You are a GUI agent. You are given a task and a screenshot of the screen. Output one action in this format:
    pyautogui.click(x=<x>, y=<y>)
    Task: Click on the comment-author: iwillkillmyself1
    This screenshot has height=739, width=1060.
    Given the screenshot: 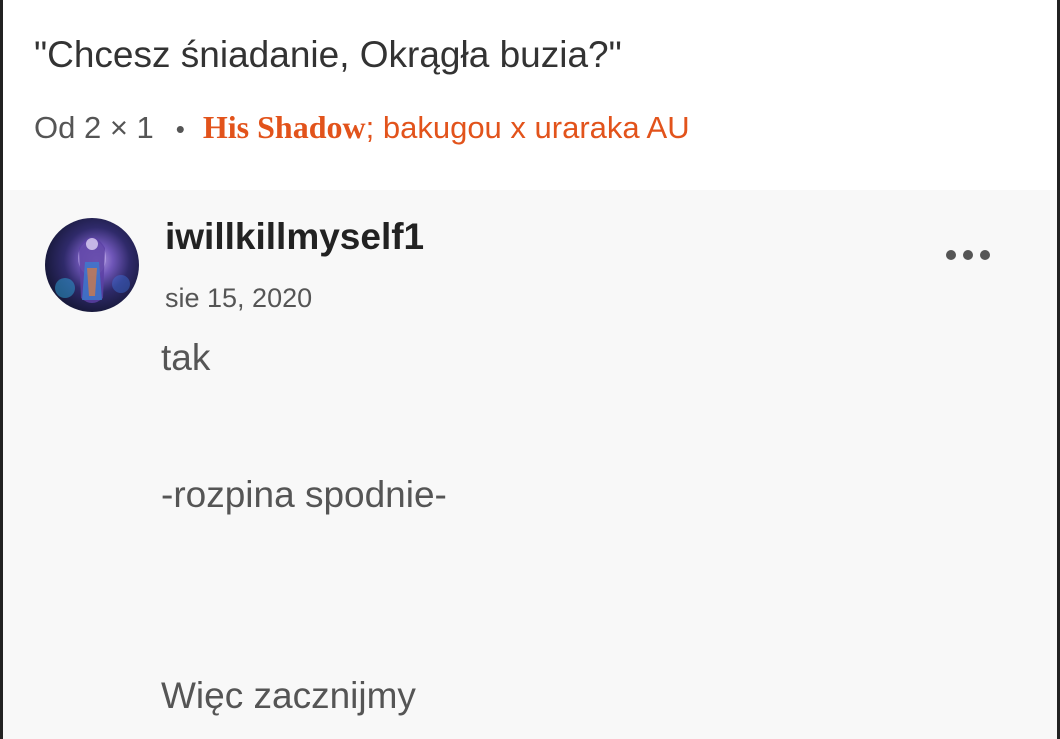 What is the action you would take?
    pyautogui.click(x=294, y=237)
    